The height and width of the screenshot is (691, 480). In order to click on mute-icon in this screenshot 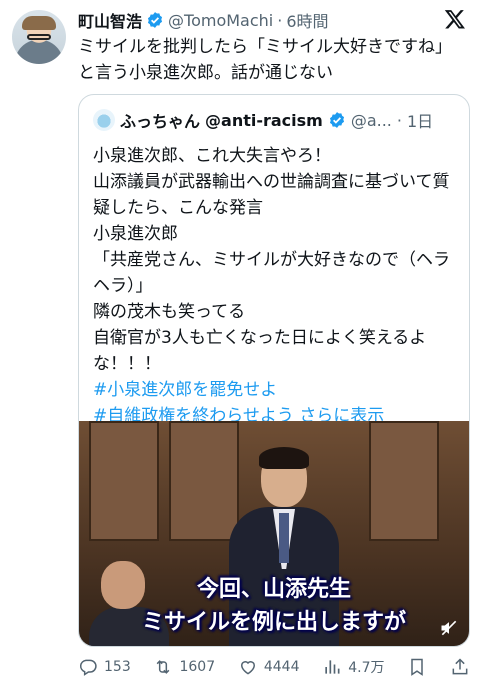, I will do `click(449, 628)`.